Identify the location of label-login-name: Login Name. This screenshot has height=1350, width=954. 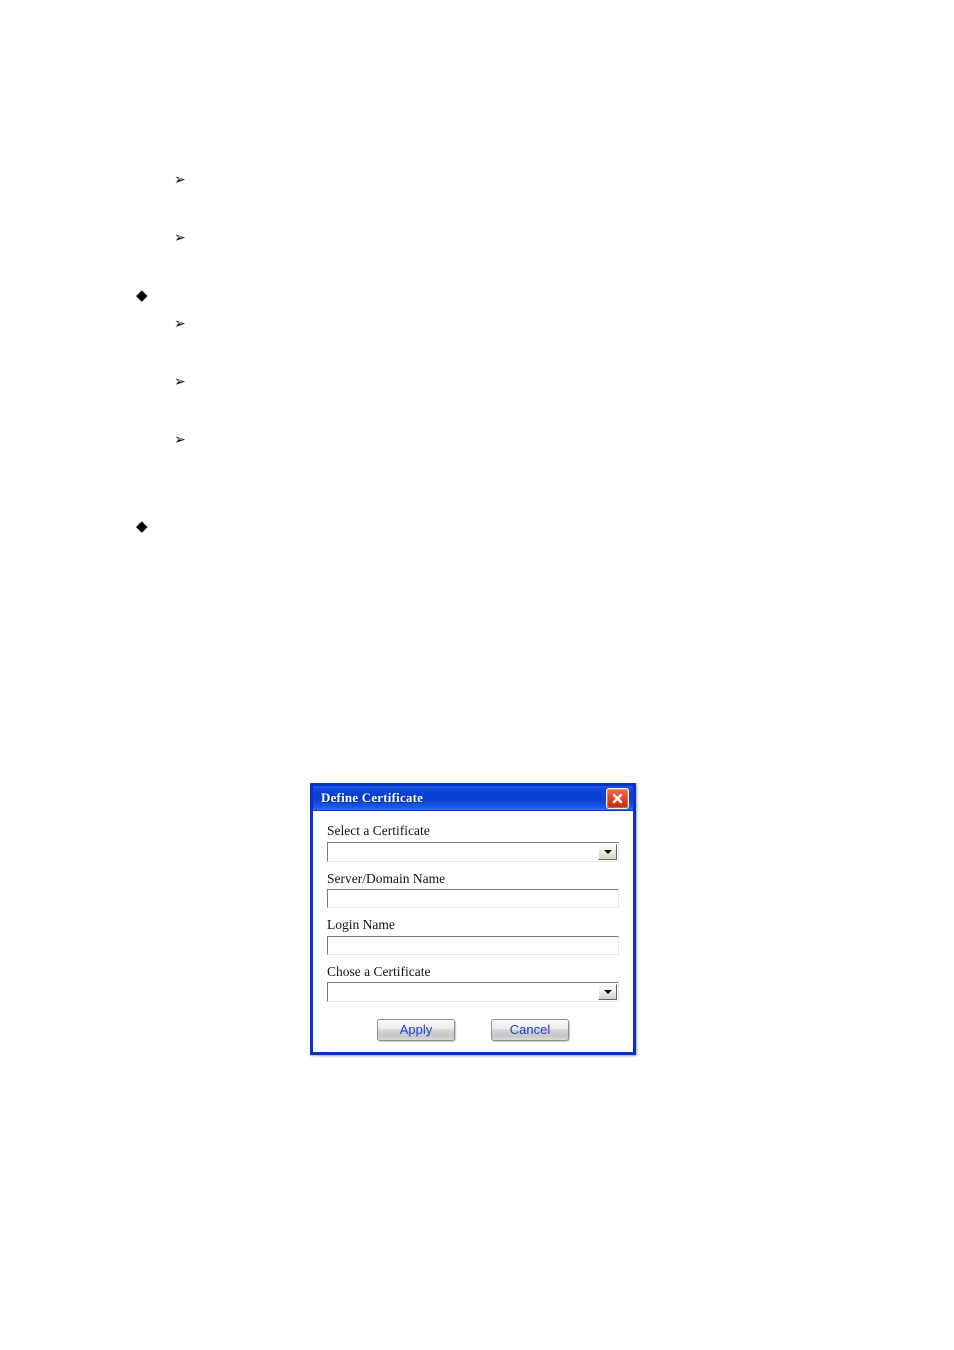
(361, 925).